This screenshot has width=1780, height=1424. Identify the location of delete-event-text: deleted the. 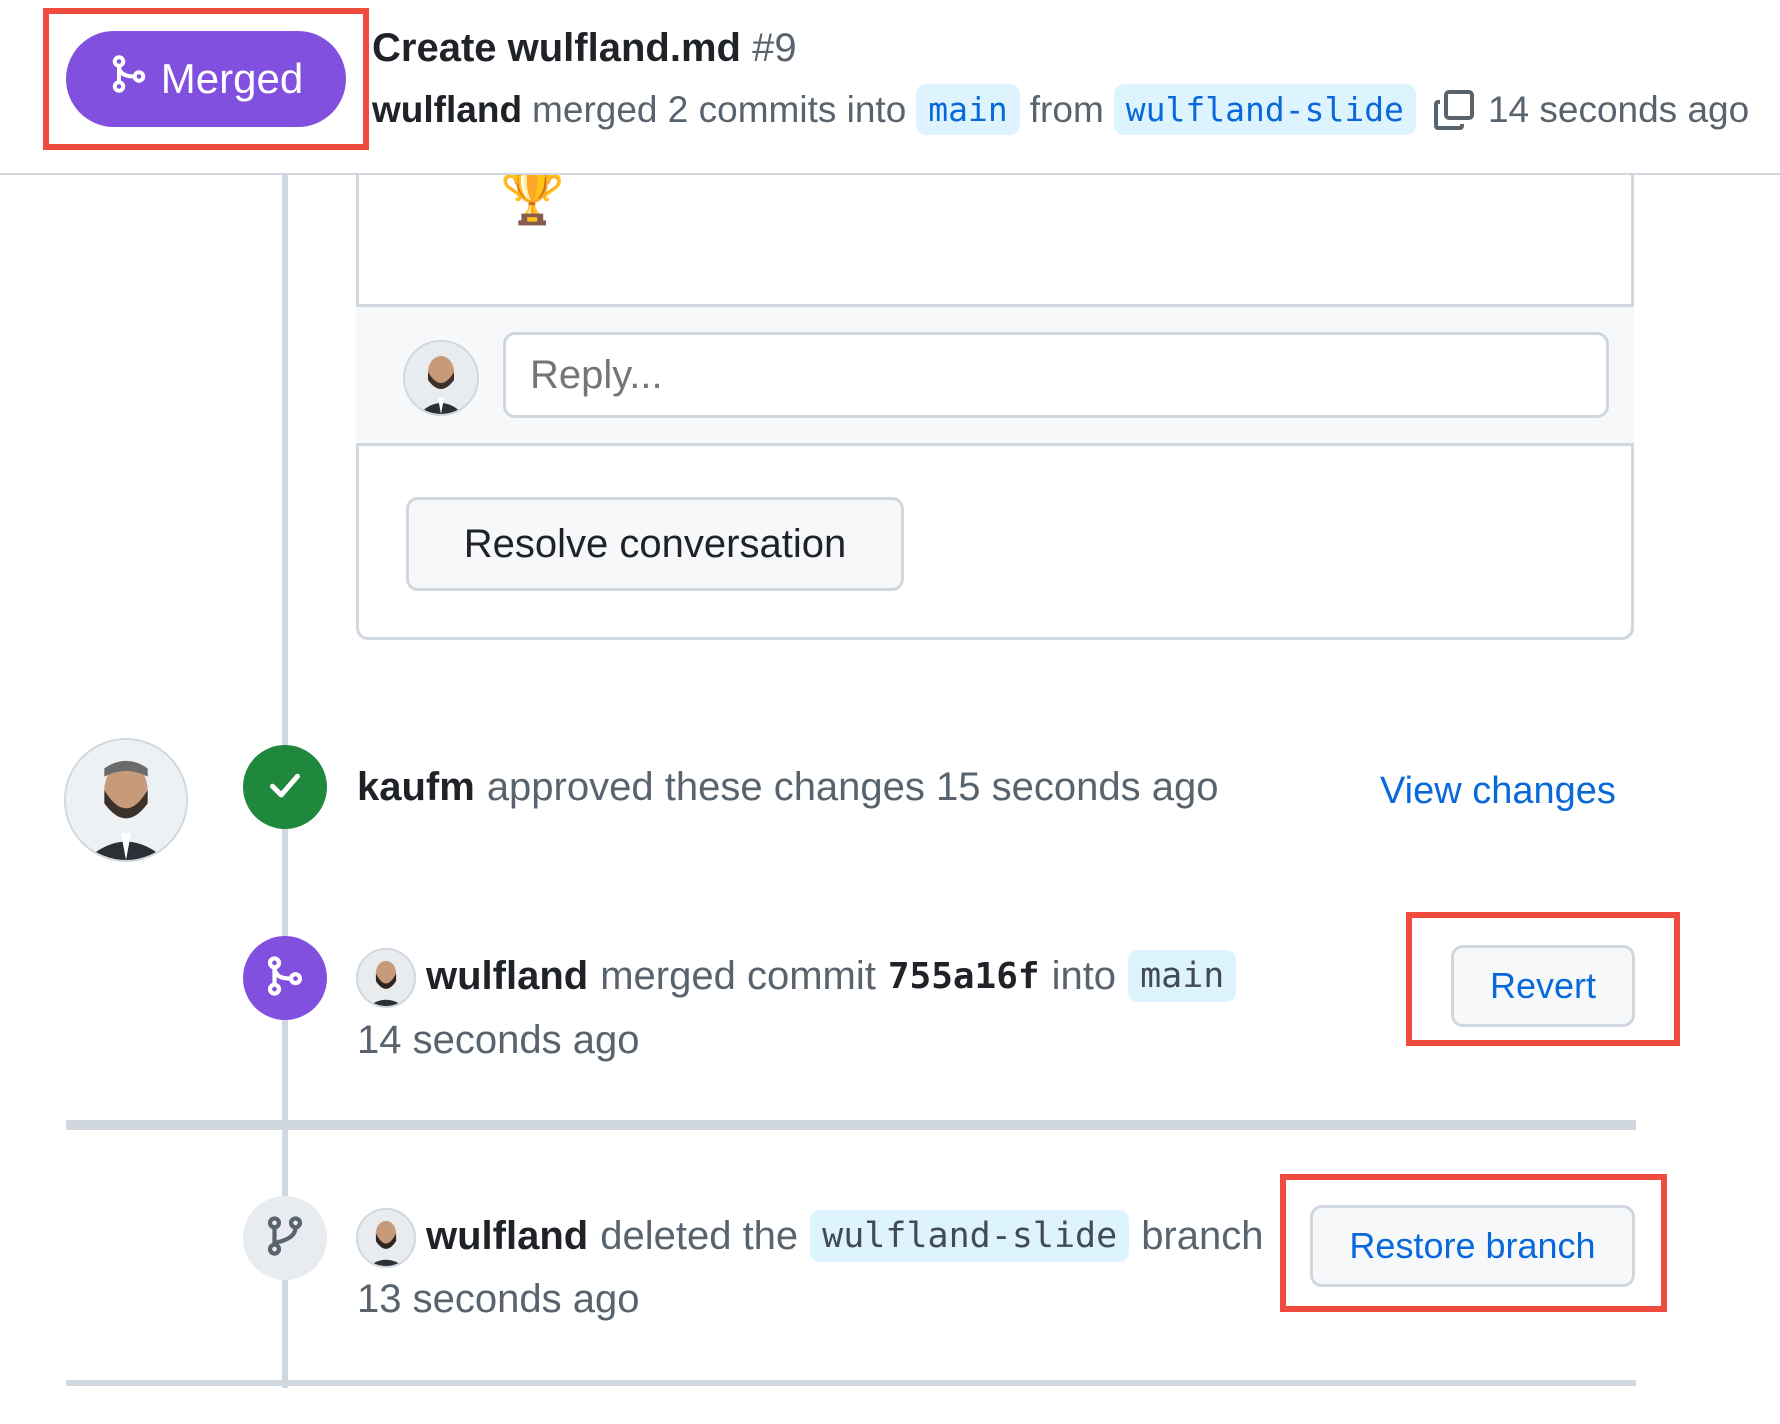
(699, 1235).